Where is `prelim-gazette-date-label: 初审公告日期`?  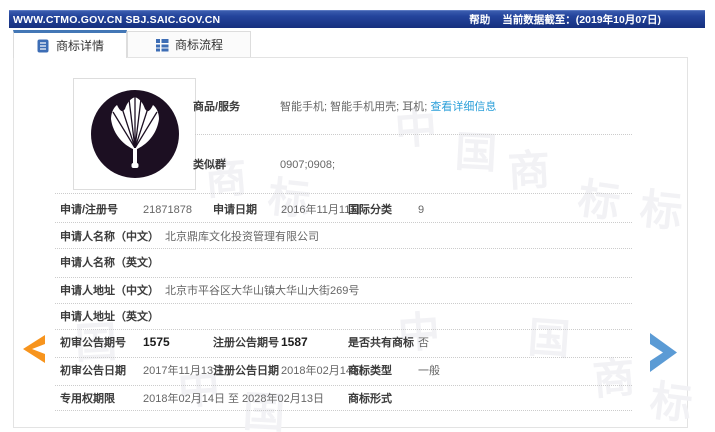 prelim-gazette-date-label: 初审公告日期 is located at coordinates (93, 371).